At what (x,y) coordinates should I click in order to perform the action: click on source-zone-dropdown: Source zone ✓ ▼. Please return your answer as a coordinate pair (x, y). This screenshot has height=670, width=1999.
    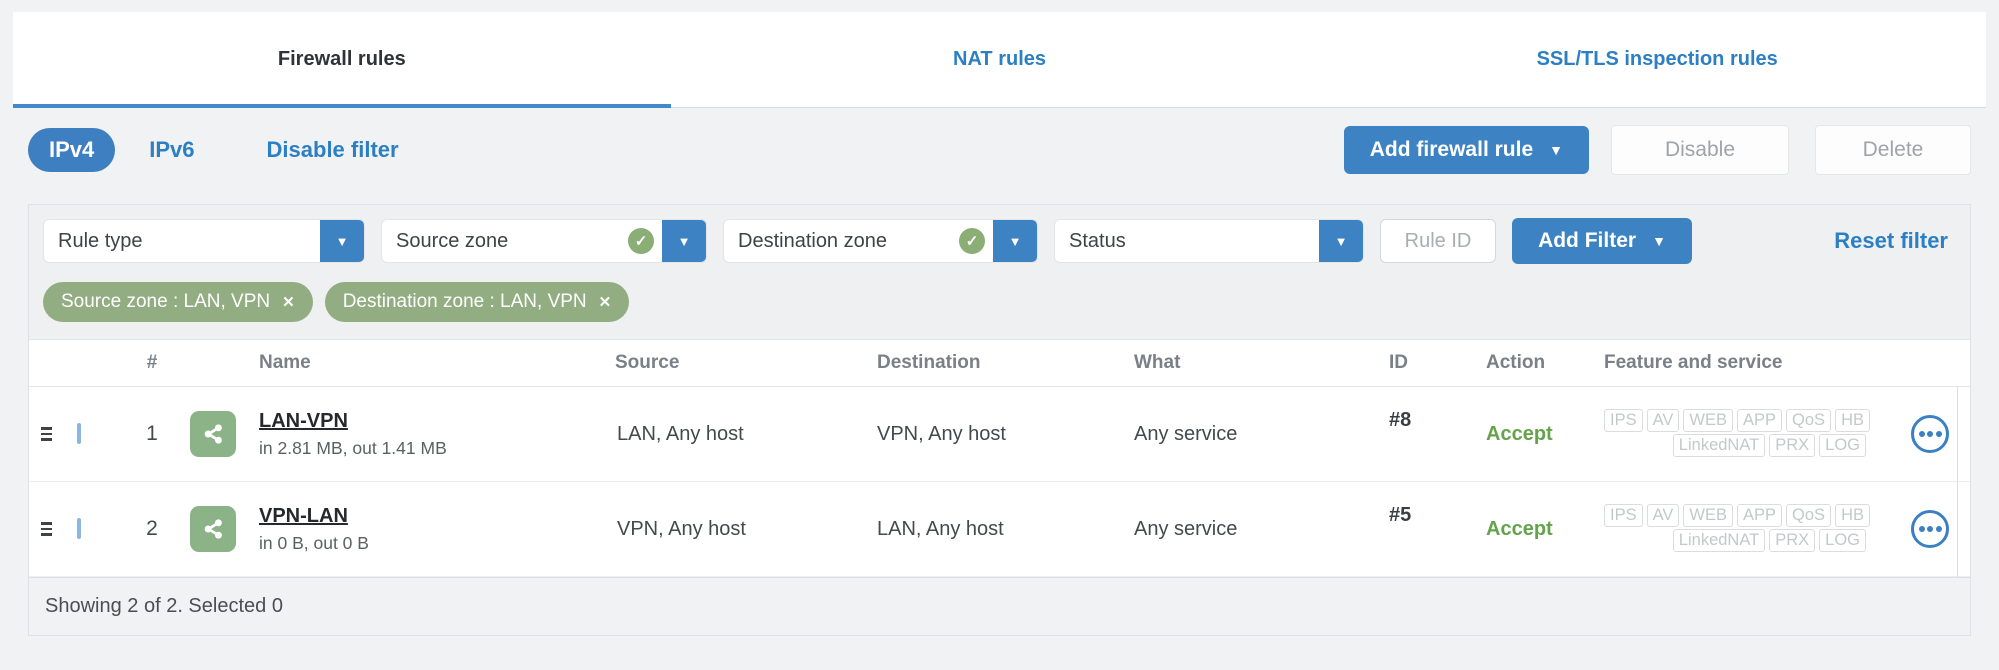
    Looking at the image, I should click on (544, 241).